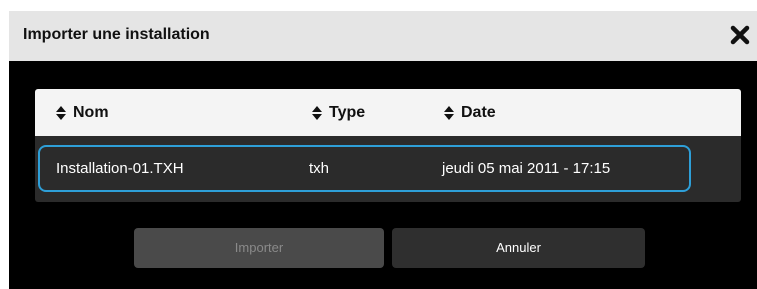  Describe the element at coordinates (478, 112) in the screenshot. I see `column-label-date: Date` at that location.